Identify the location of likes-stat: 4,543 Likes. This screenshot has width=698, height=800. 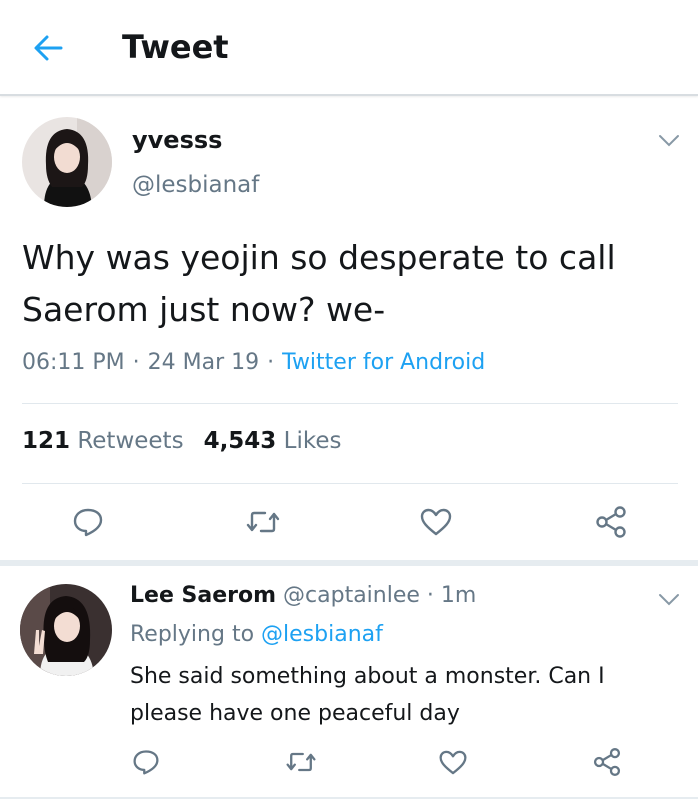
(273, 441).